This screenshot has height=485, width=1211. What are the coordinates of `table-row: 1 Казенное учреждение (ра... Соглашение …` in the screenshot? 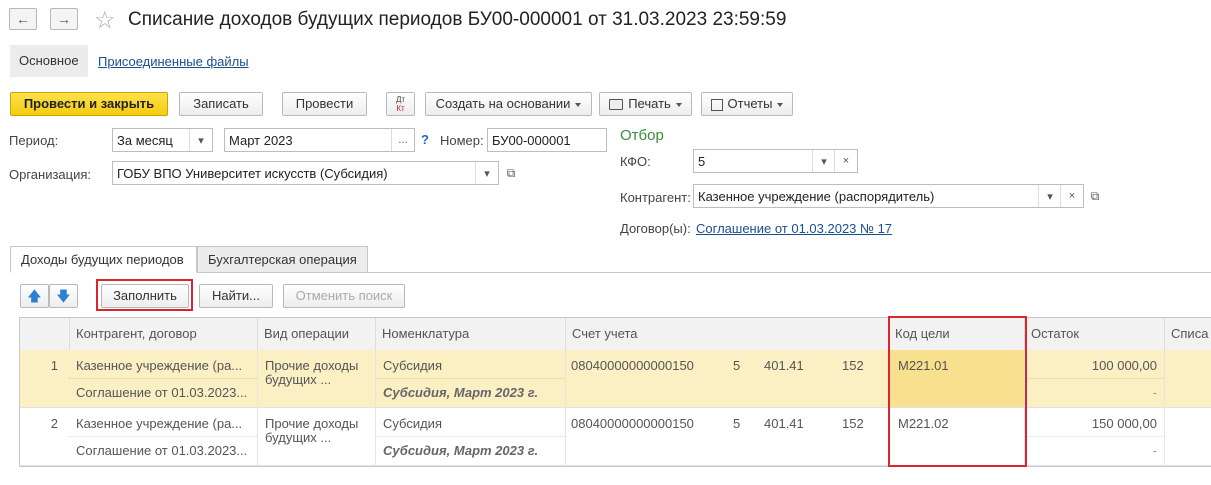 It's located at (615, 379).